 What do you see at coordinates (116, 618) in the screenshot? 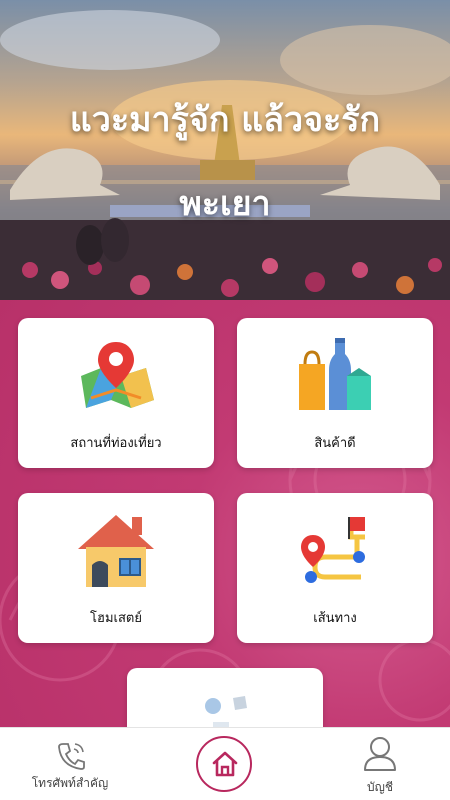
I see `homestay-label: โฮมเสตย์` at bounding box center [116, 618].